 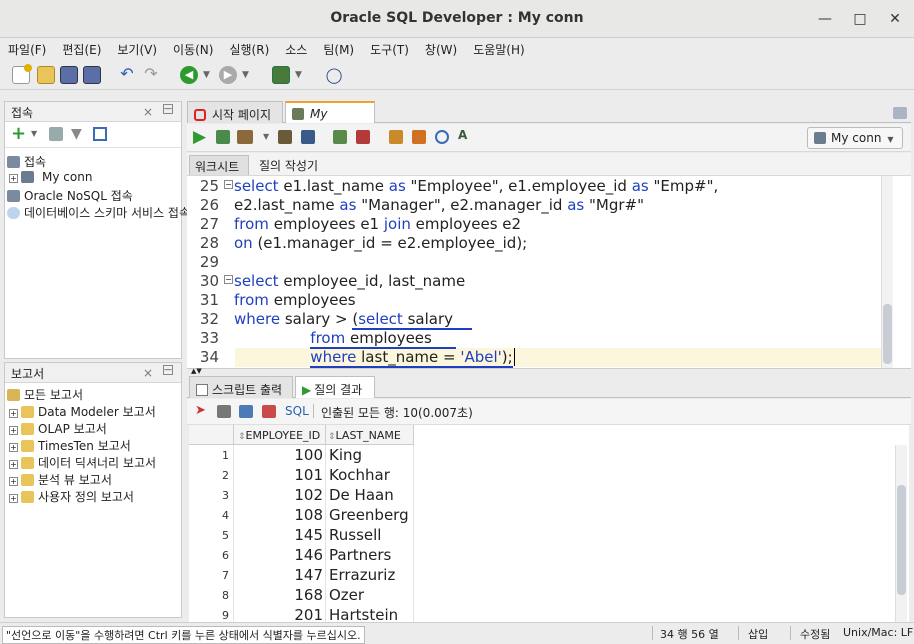 I want to click on explain-plan-icon, so click(x=285, y=137).